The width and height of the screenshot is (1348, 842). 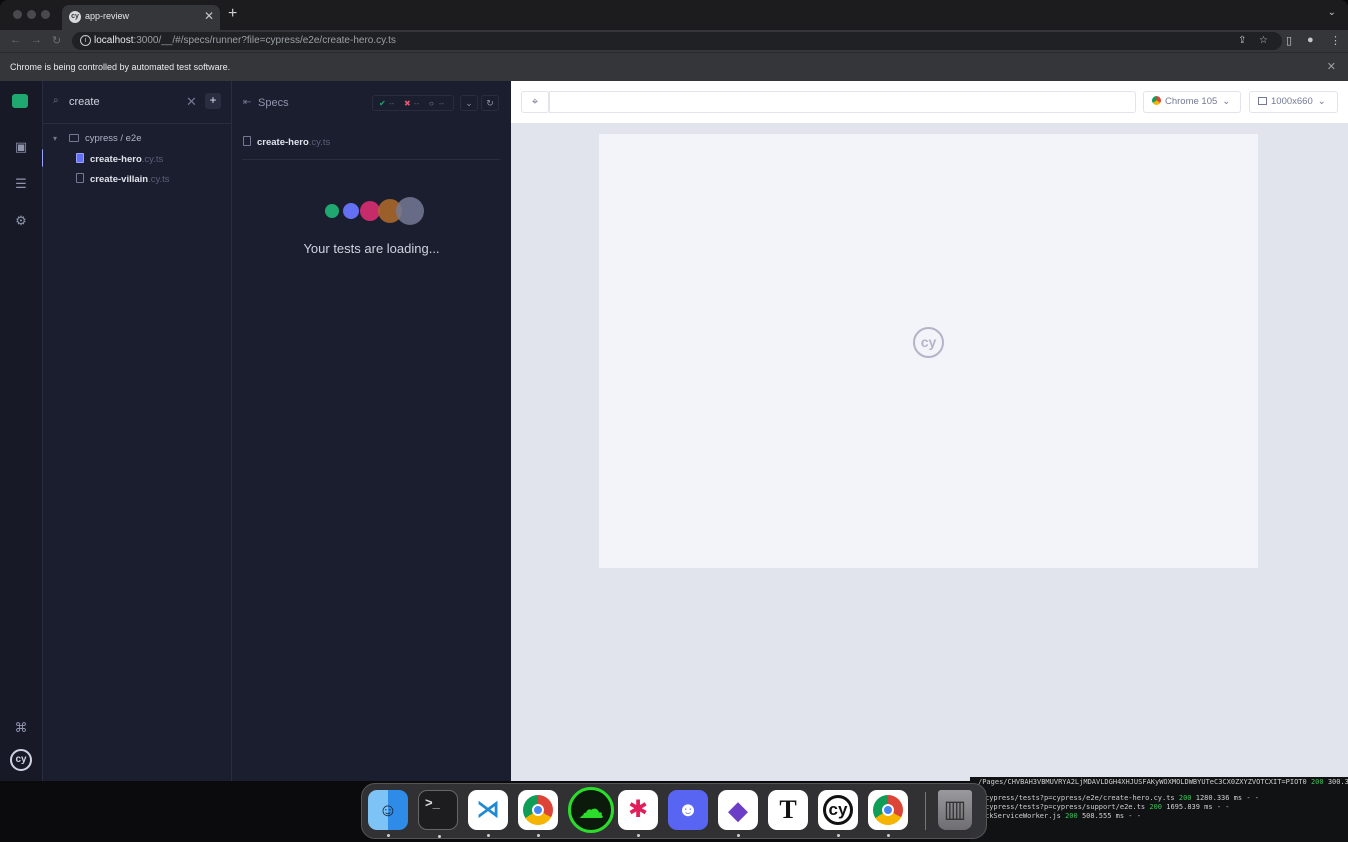 What do you see at coordinates (21, 221) in the screenshot?
I see `settings-icon: ⚙` at bounding box center [21, 221].